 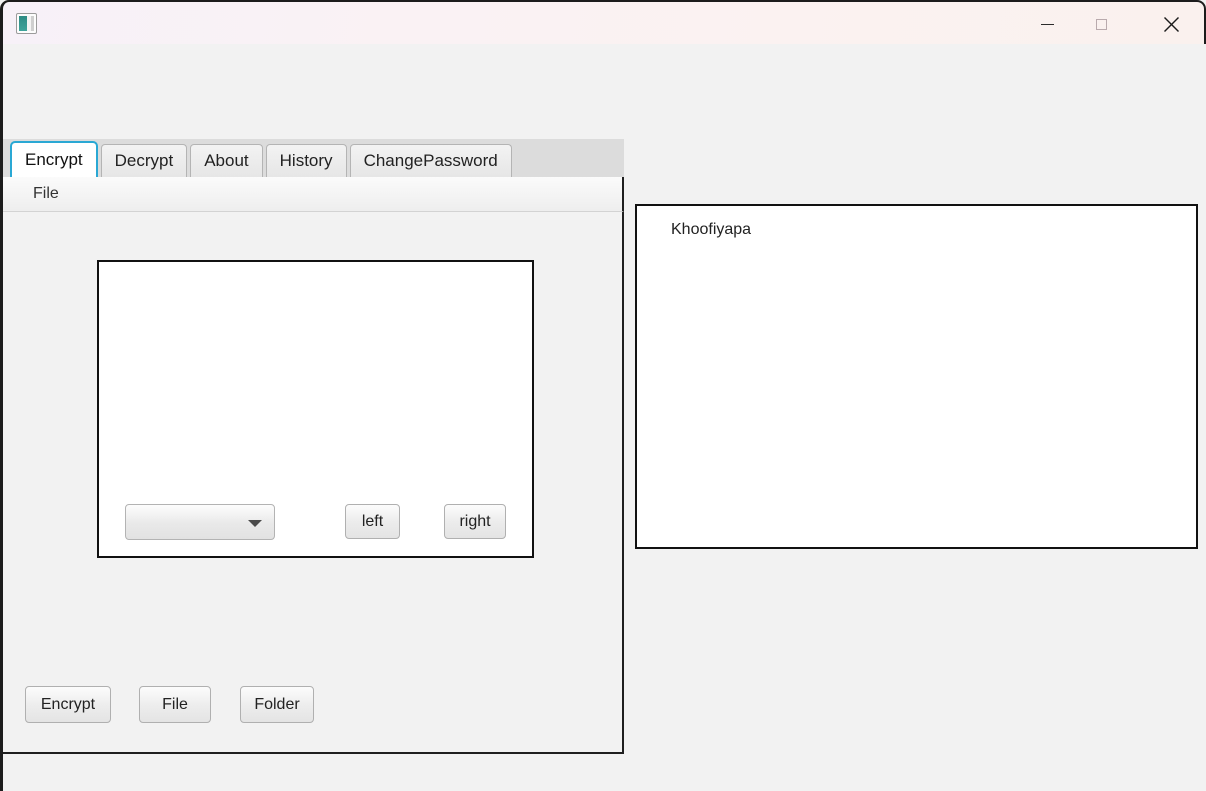 I want to click on close-icon, so click(x=1171, y=24).